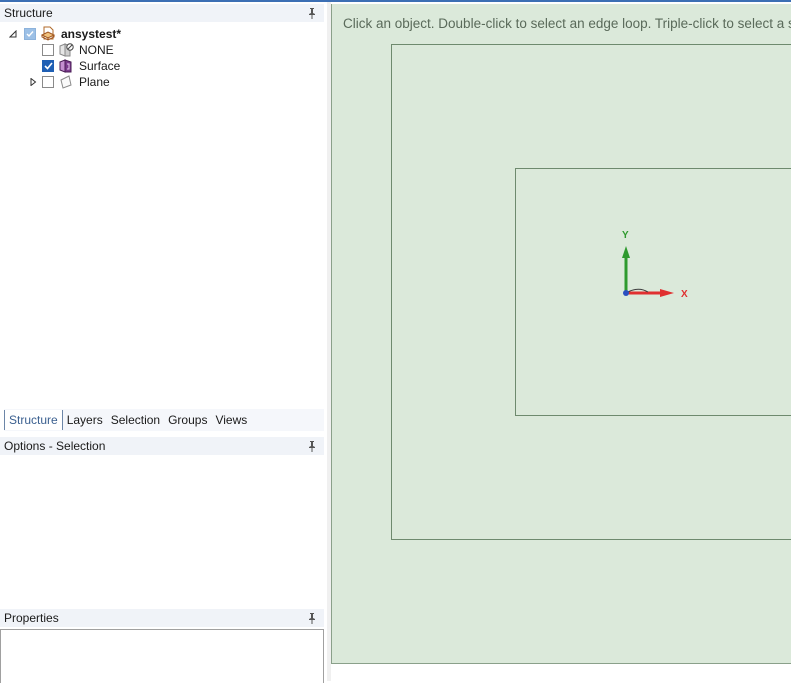 The image size is (791, 683). I want to click on tree-node-label: Surface, so click(100, 66).